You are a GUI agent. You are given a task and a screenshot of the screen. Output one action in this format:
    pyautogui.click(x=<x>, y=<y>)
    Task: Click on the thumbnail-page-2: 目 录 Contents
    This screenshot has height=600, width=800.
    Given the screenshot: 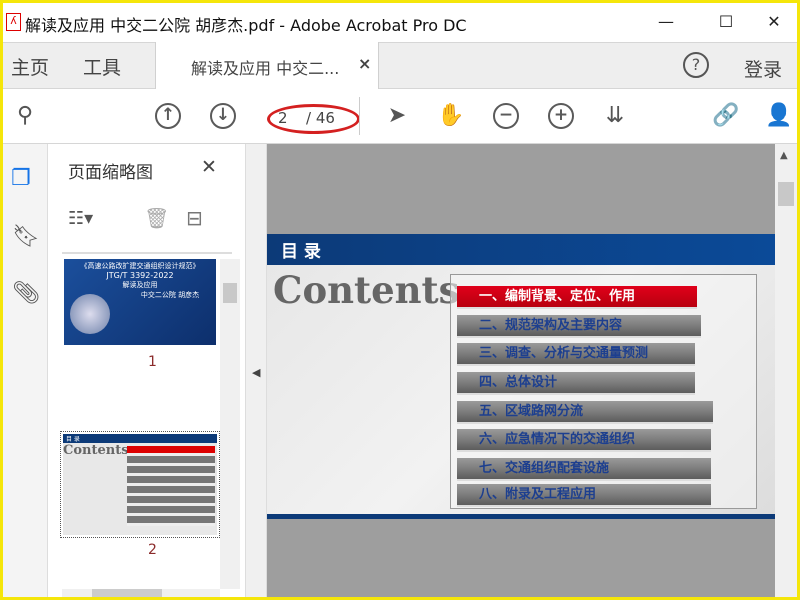 What is the action you would take?
    pyautogui.click(x=140, y=484)
    